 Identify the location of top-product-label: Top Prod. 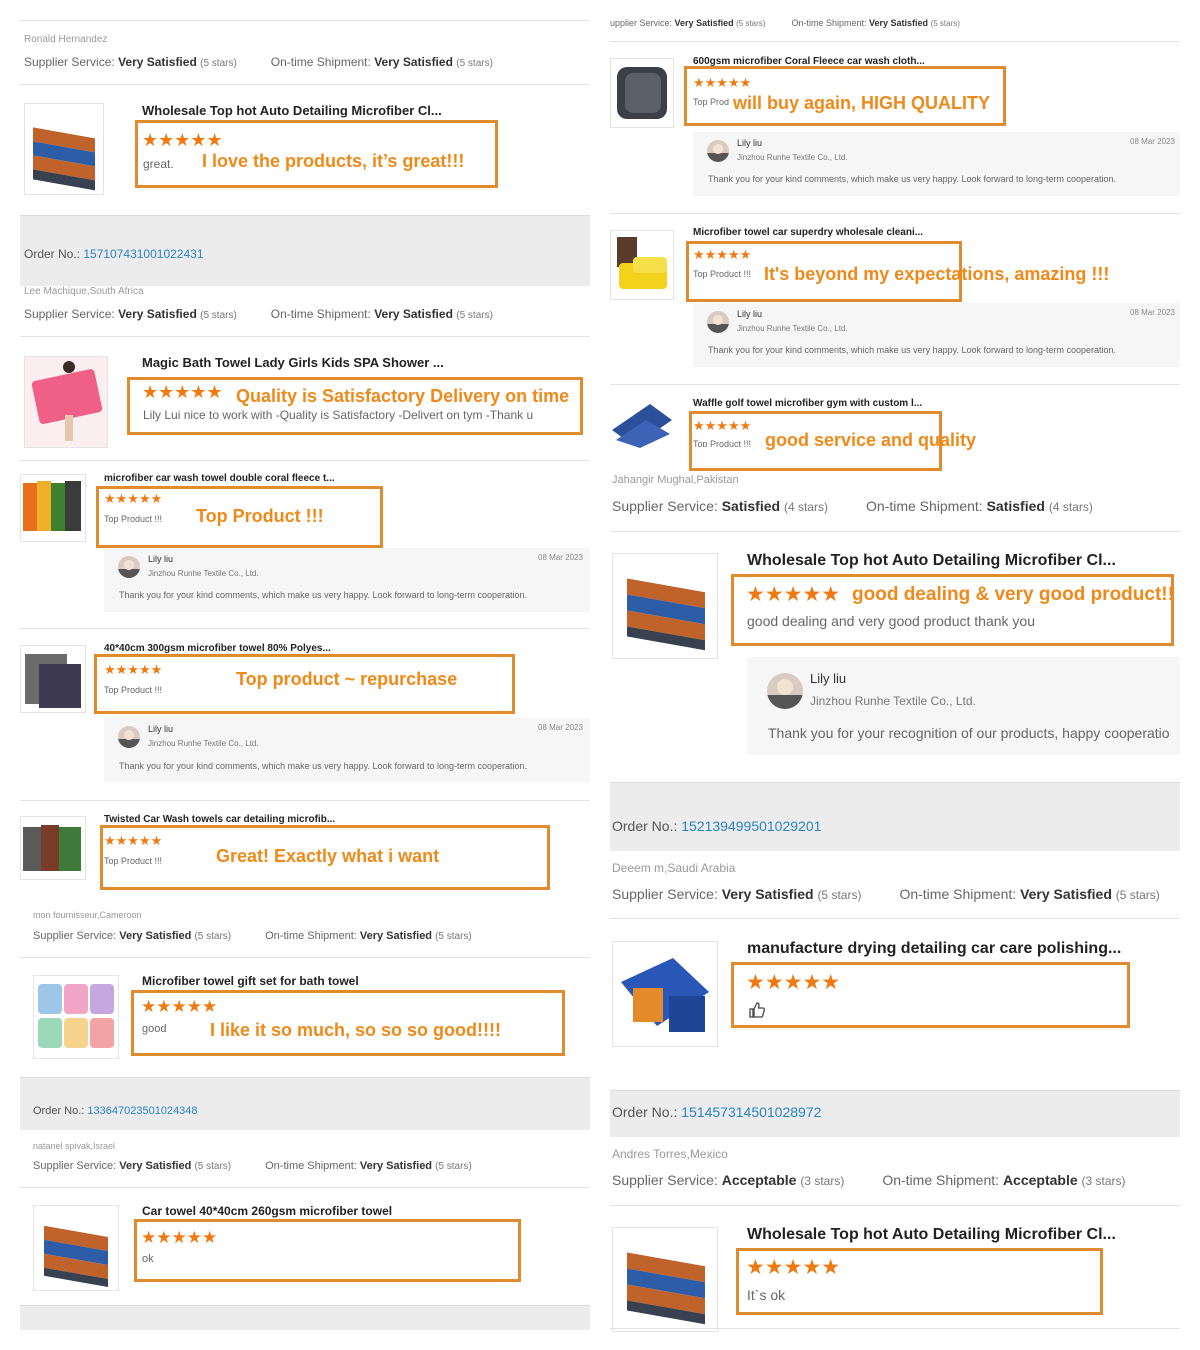
(711, 102).